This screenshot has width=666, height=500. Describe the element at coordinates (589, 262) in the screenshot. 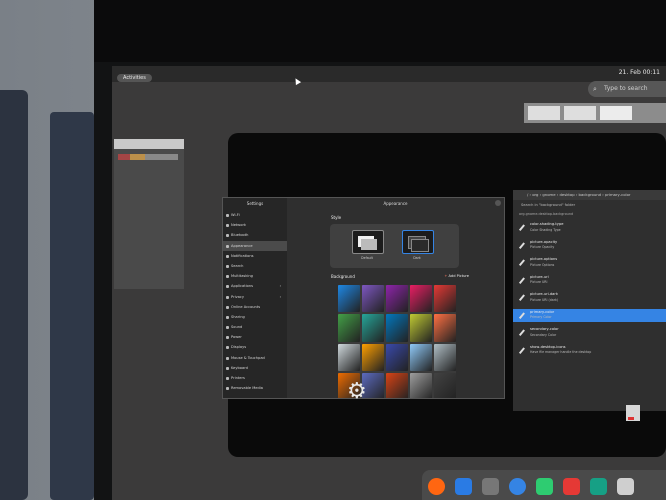

I see `key-row: picture-options Picture Options` at that location.